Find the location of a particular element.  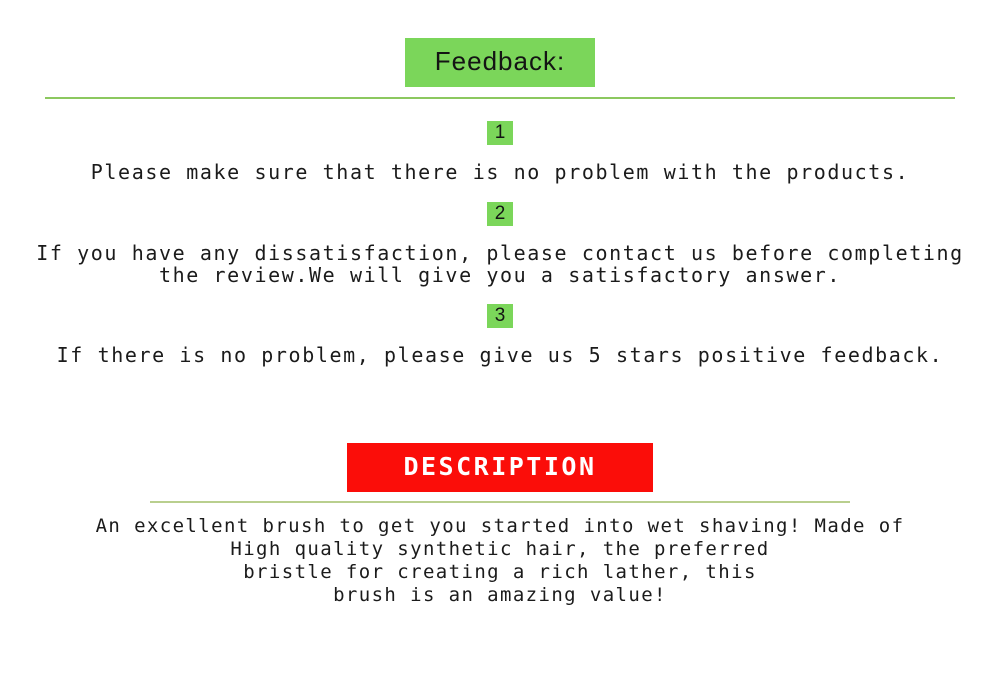

feedback-number-badge-1: 1 is located at coordinates (500, 132).